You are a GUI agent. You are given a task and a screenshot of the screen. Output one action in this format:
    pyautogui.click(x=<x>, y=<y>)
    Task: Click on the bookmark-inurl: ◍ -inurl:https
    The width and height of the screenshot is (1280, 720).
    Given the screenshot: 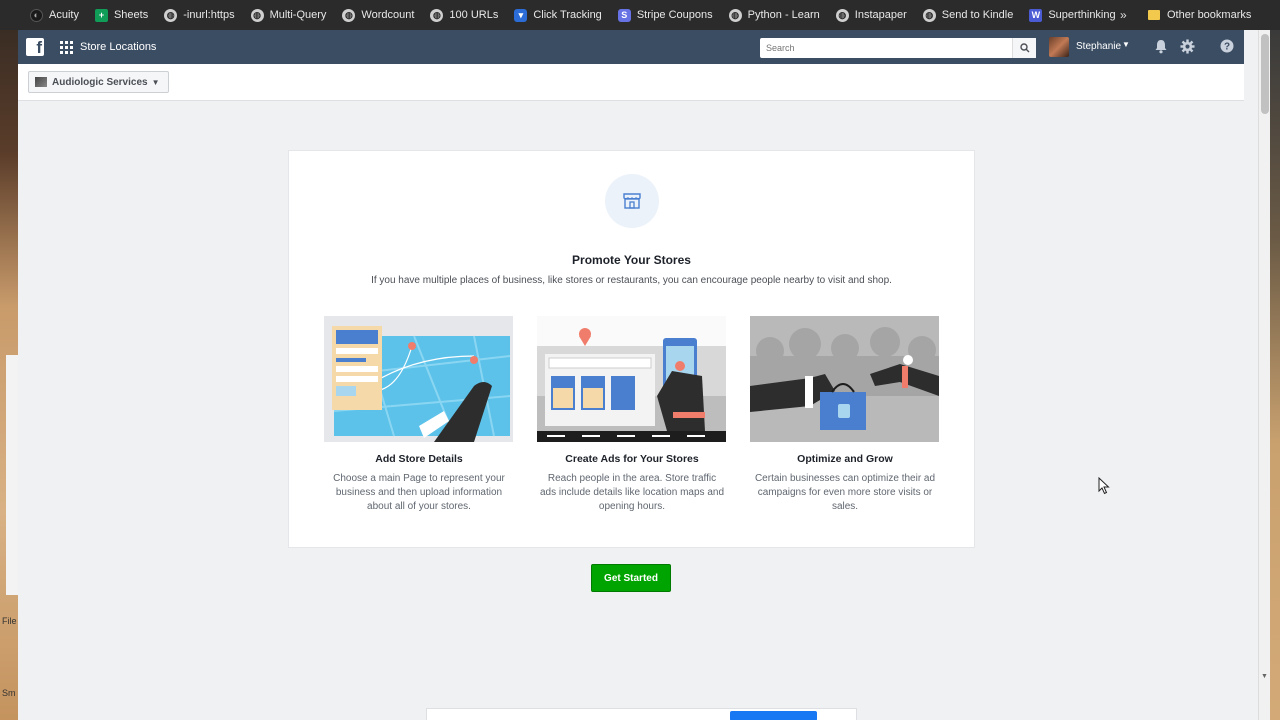 What is the action you would take?
    pyautogui.click(x=199, y=15)
    